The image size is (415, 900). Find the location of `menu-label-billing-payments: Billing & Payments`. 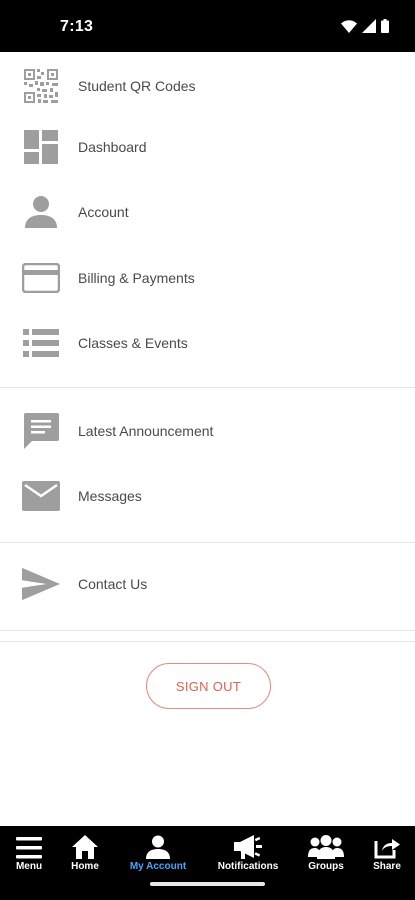

menu-label-billing-payments: Billing & Payments is located at coordinates (136, 278).